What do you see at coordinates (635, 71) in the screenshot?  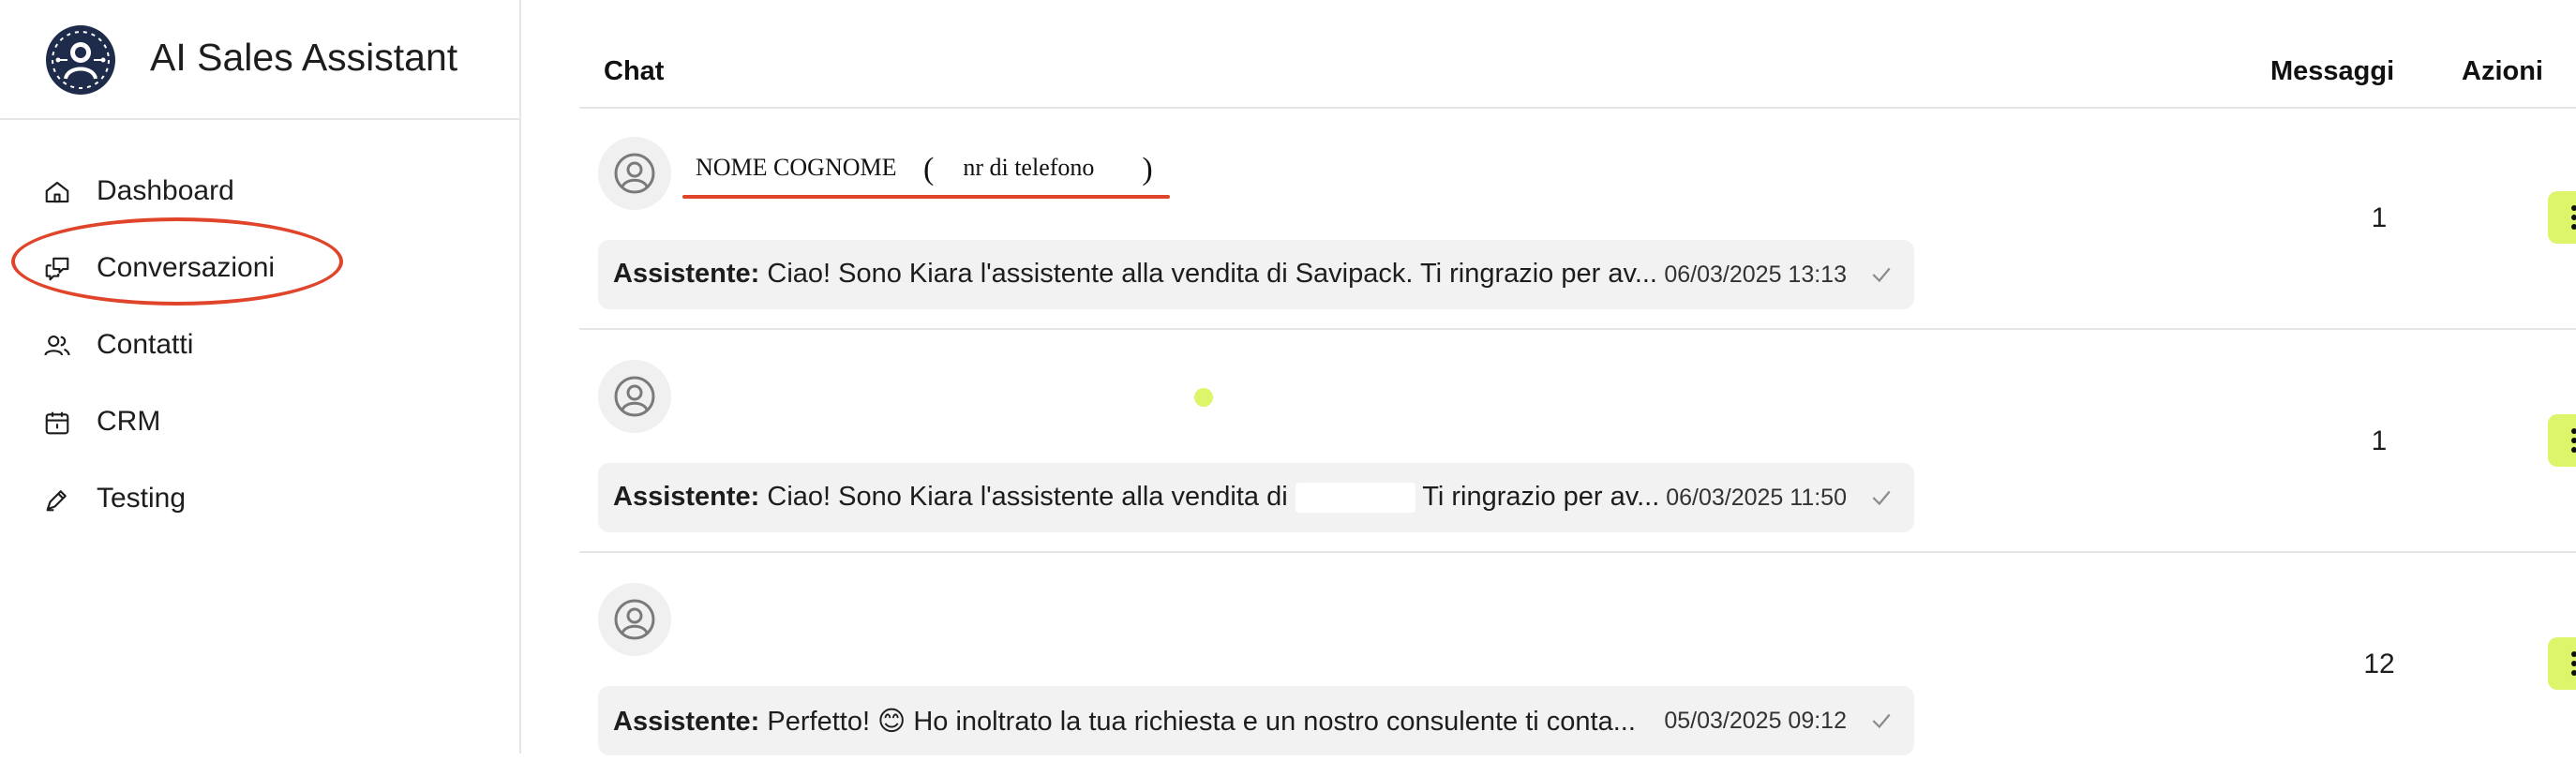 I see `column-header-chat: Chat` at bounding box center [635, 71].